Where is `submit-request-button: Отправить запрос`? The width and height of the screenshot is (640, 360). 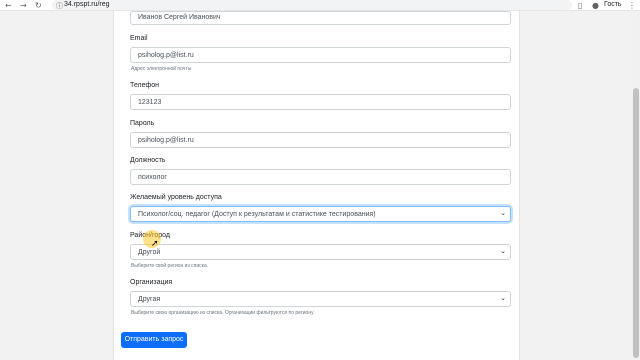 submit-request-button: Отправить запрос is located at coordinates (154, 340).